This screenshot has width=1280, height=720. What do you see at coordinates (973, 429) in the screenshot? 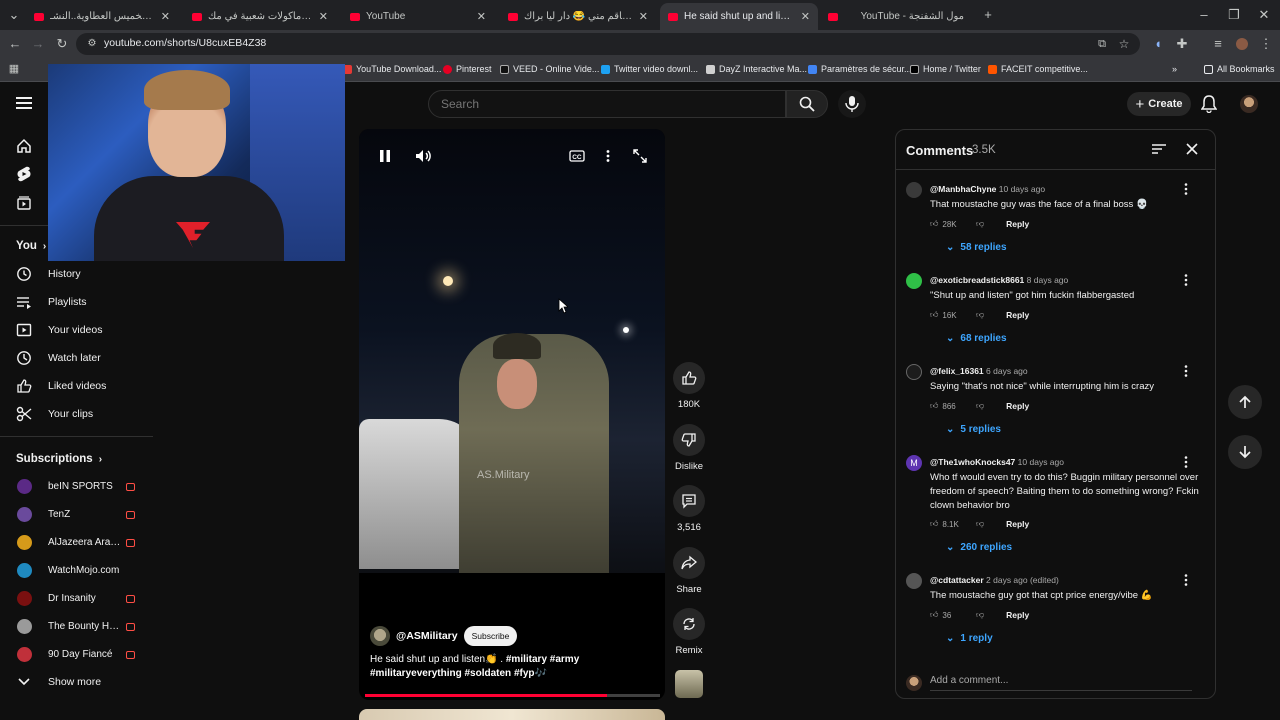
I see `view-replies-button: ⌄ 5 replies` at bounding box center [973, 429].